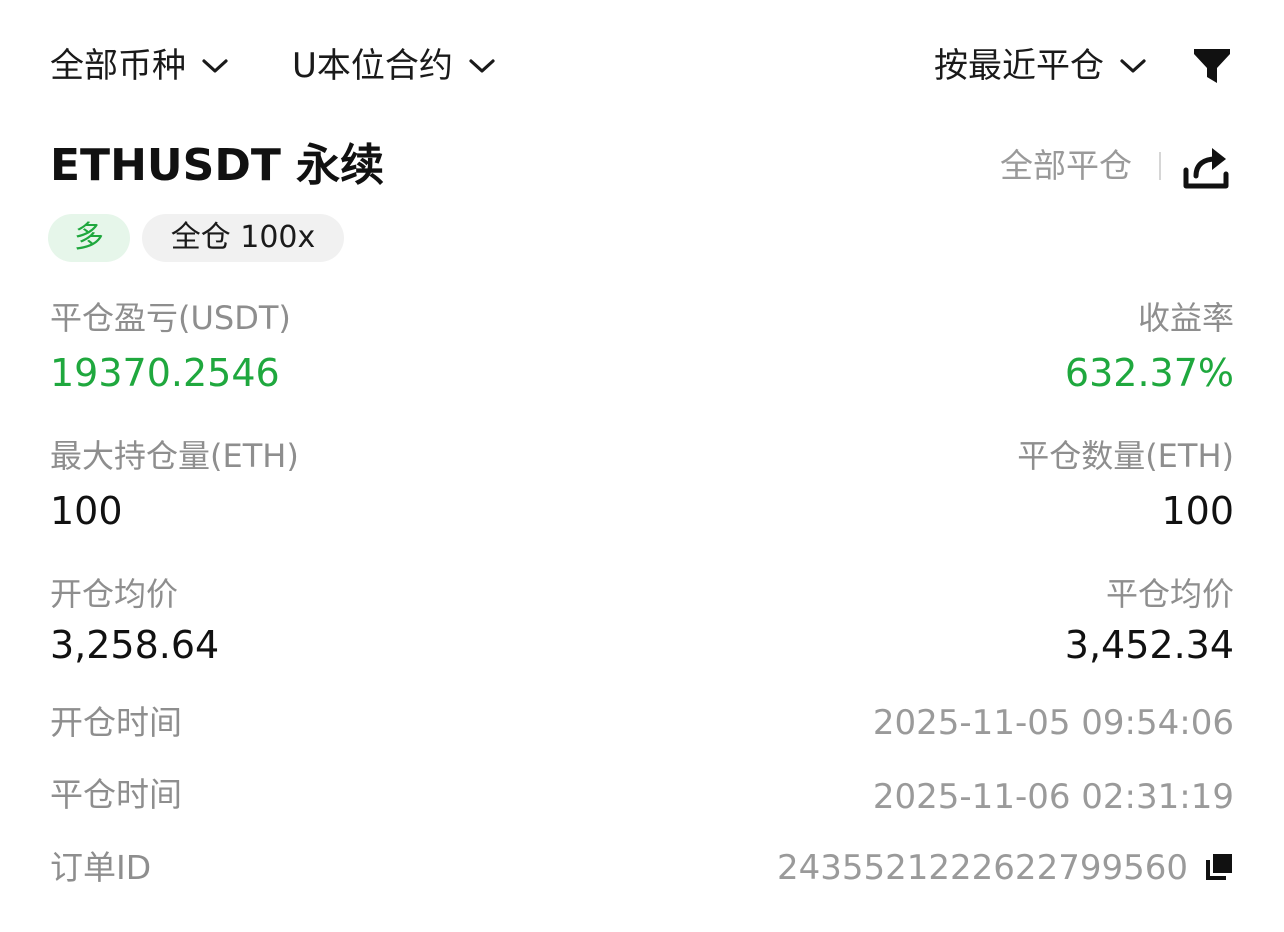 The height and width of the screenshot is (932, 1284). Describe the element at coordinates (1019, 66) in the screenshot. I see `sort-label: 按最近平仓` at that location.